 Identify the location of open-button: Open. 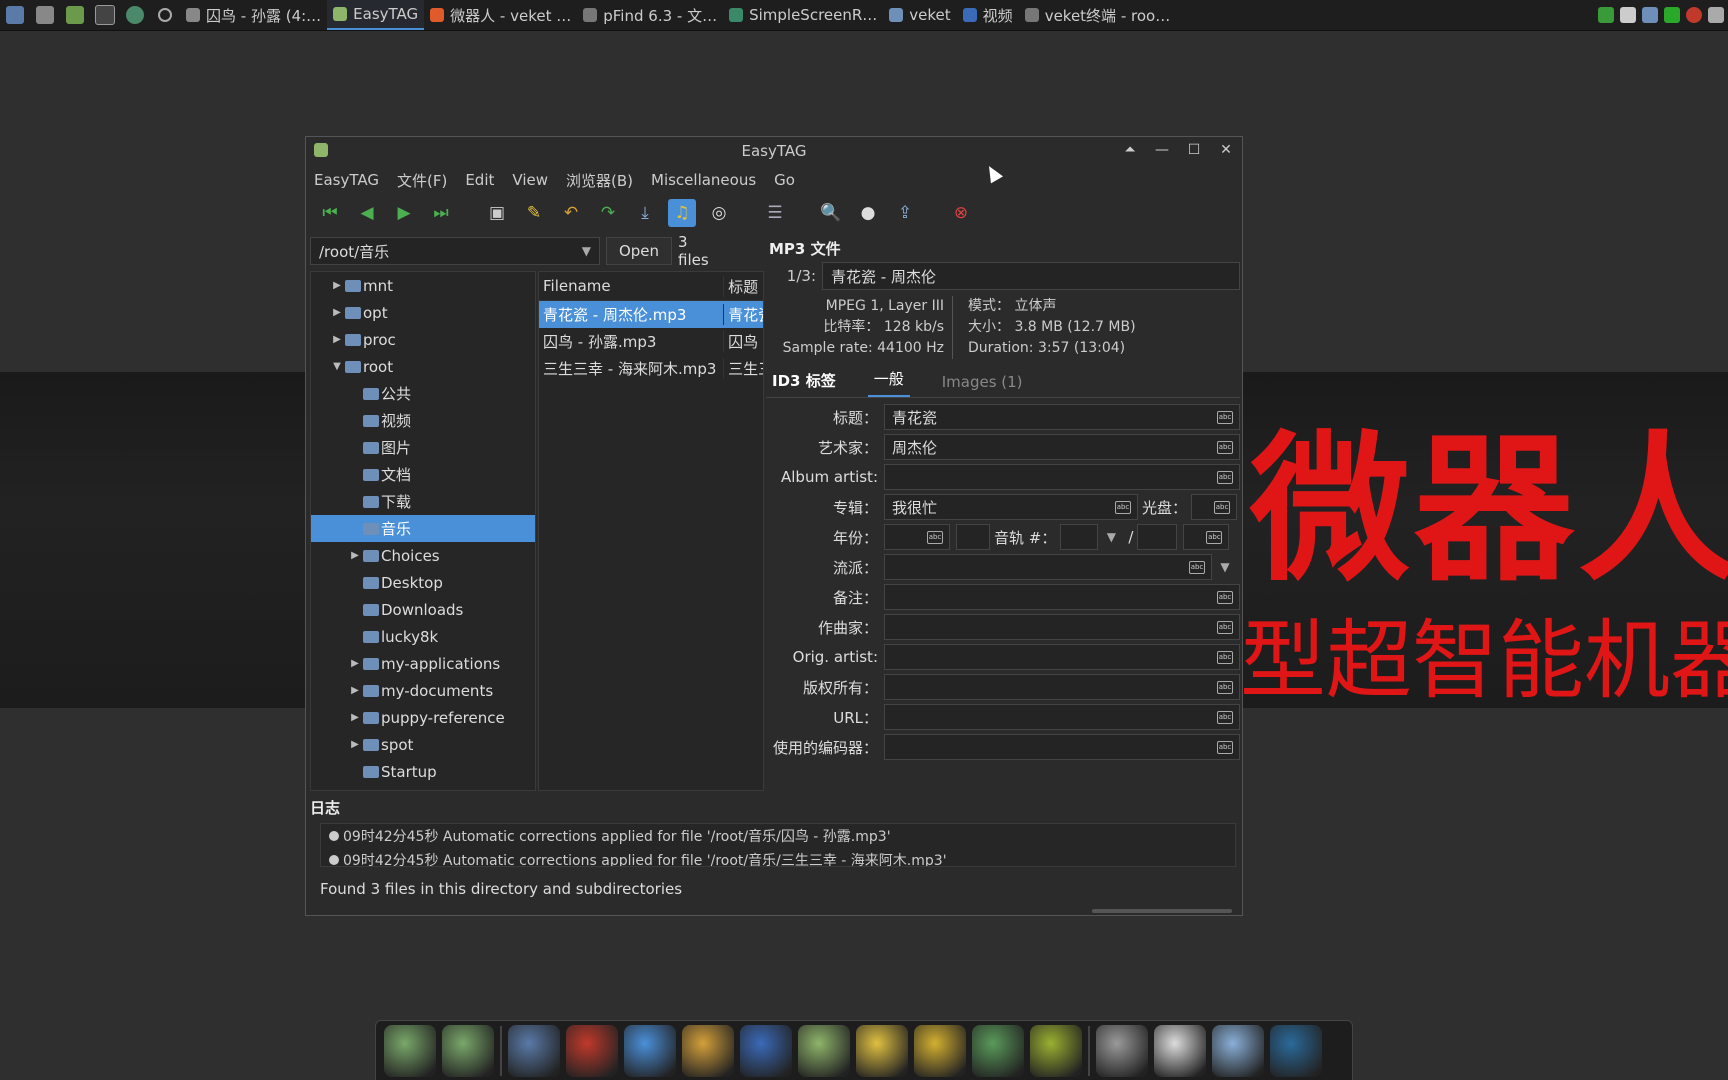
(639, 251).